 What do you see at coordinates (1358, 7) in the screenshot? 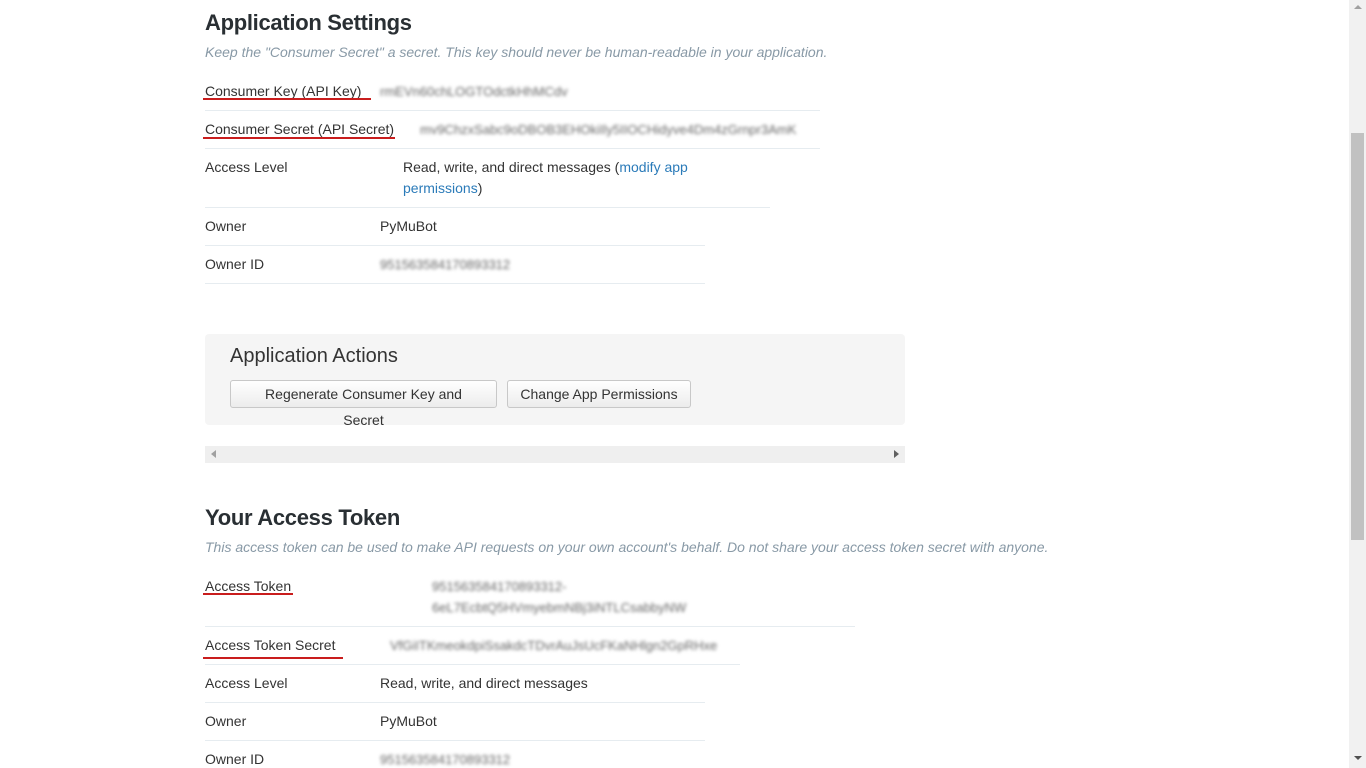
I see `scroll-up-icon` at bounding box center [1358, 7].